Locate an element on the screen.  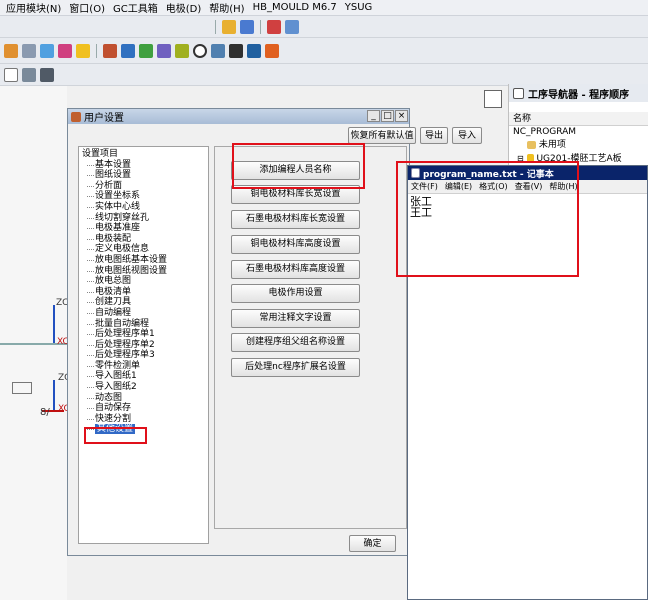
tree-item: 线切割穿丝孔 is located at coordinates (145, 218).